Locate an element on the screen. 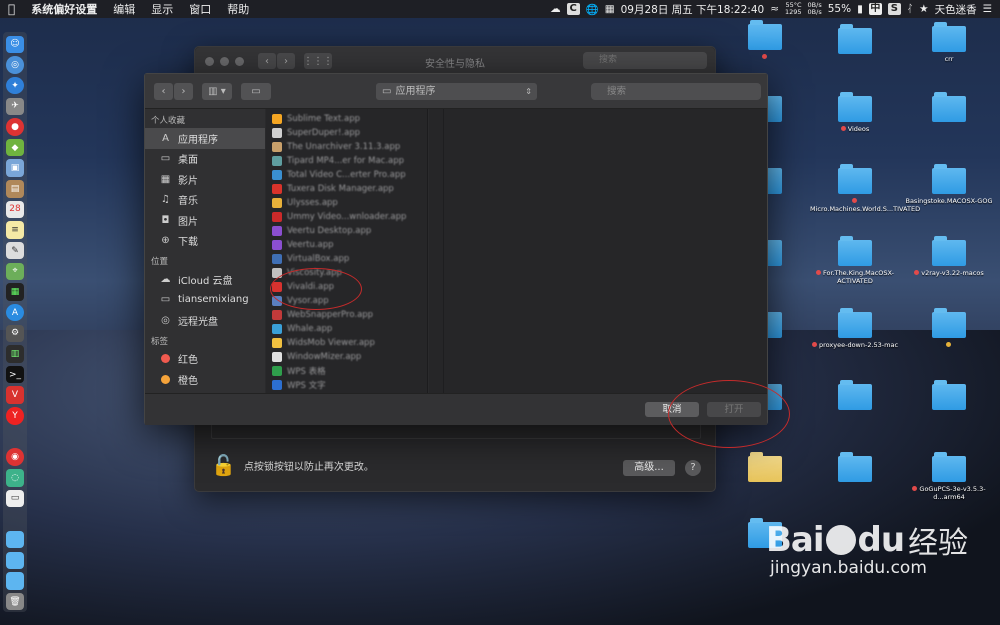 The width and height of the screenshot is (1000, 625). menu-window: 窗口 is located at coordinates (200, 9).